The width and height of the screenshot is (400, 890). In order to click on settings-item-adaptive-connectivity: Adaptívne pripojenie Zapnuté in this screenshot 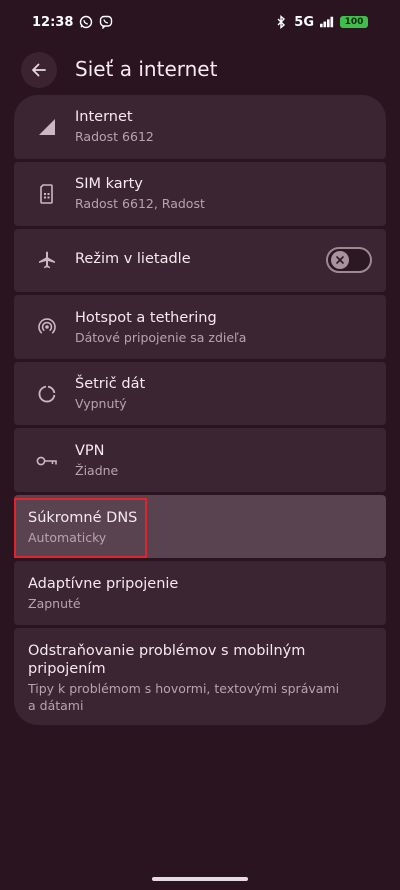, I will do `click(200, 593)`.